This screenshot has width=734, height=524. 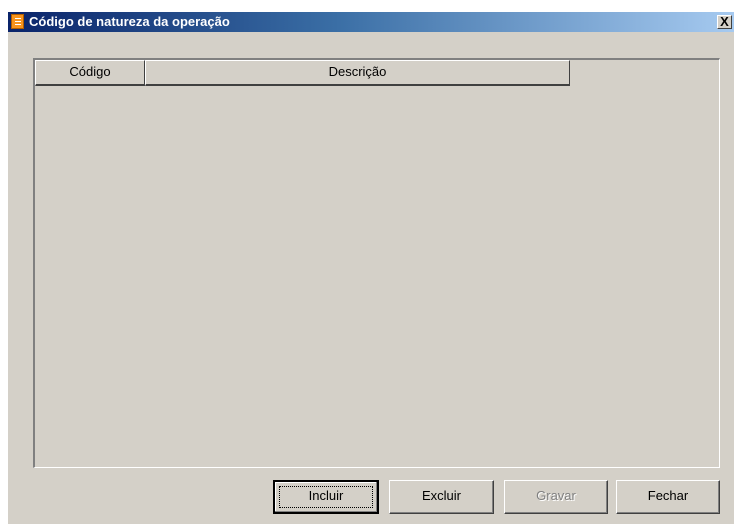 I want to click on gravar-button: Gravar, so click(x=556, y=497).